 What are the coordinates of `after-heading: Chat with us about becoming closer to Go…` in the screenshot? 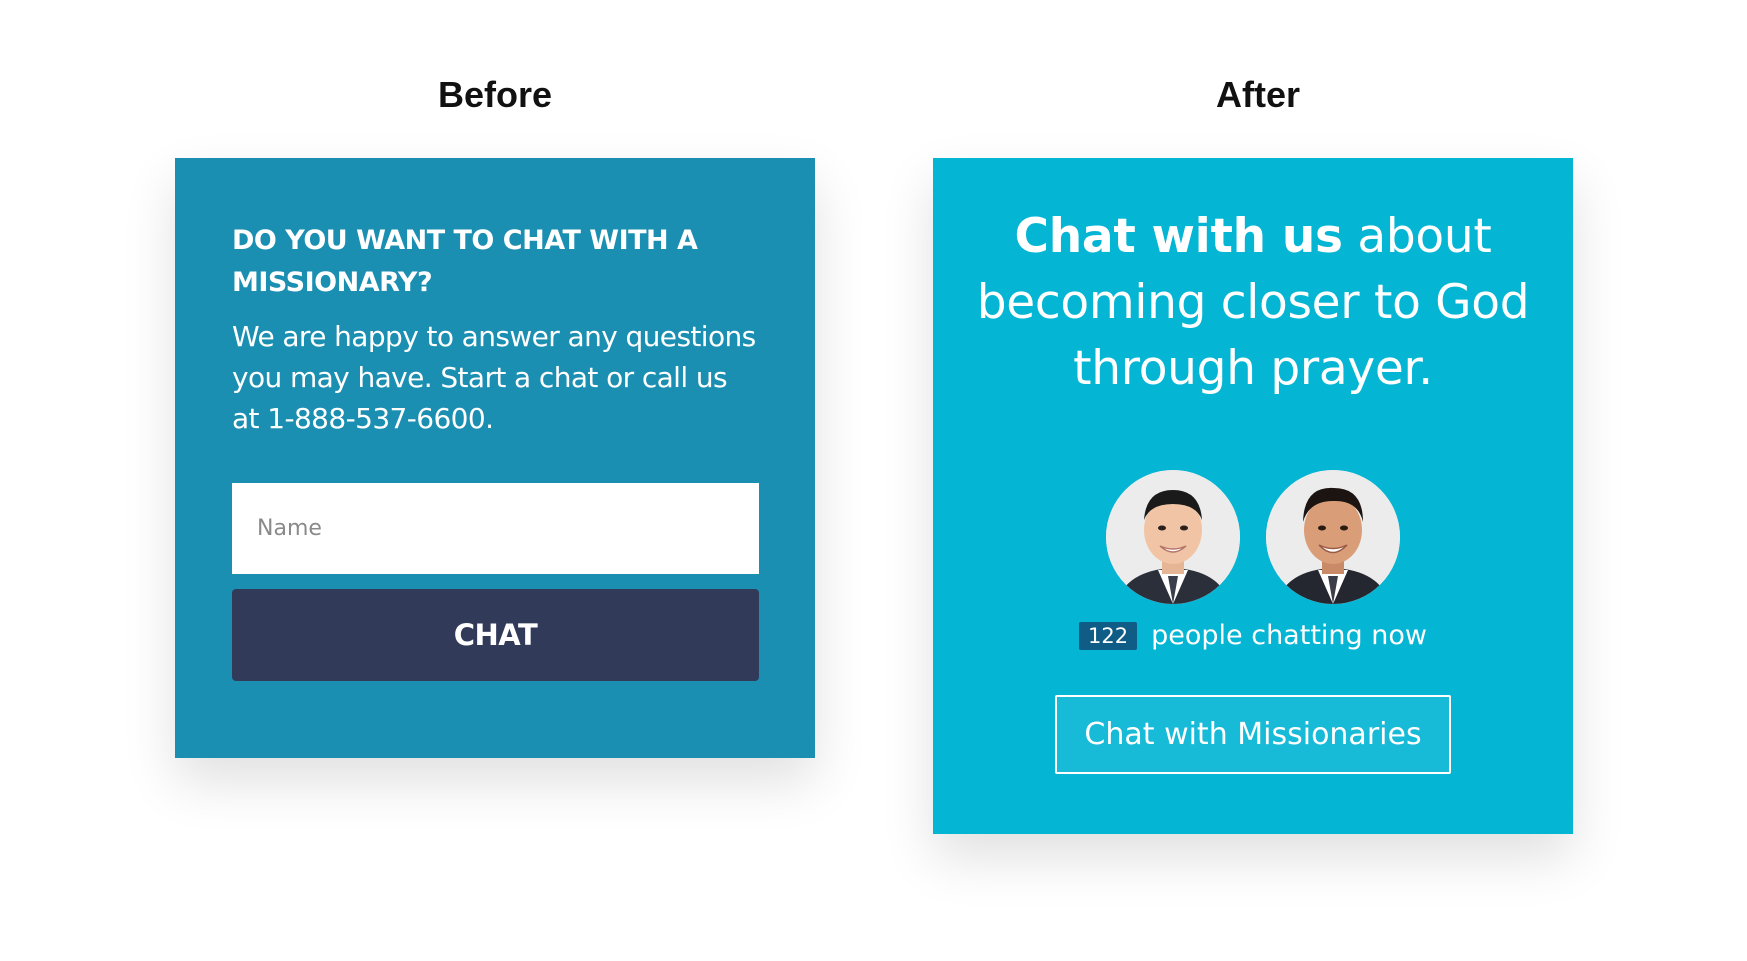 It's located at (1253, 303).